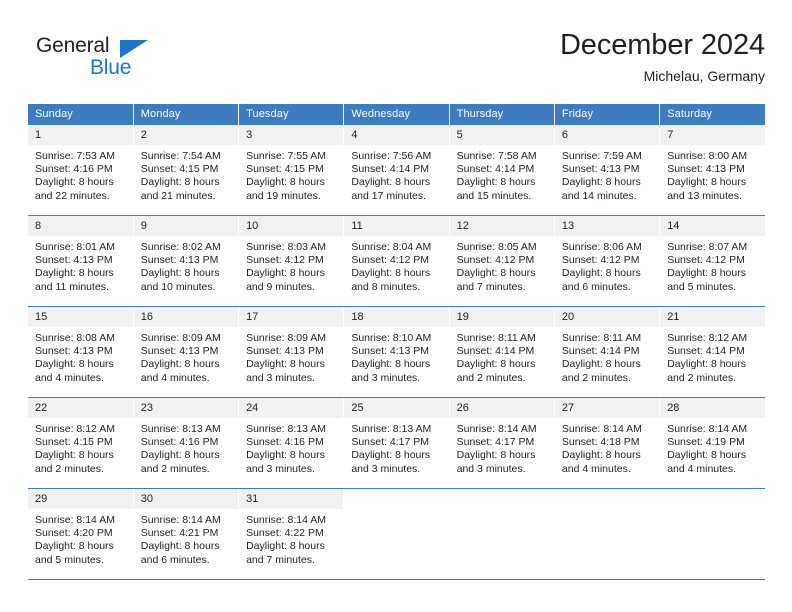 This screenshot has width=792, height=612. What do you see at coordinates (80, 135) in the screenshot?
I see `day-number: 1` at bounding box center [80, 135].